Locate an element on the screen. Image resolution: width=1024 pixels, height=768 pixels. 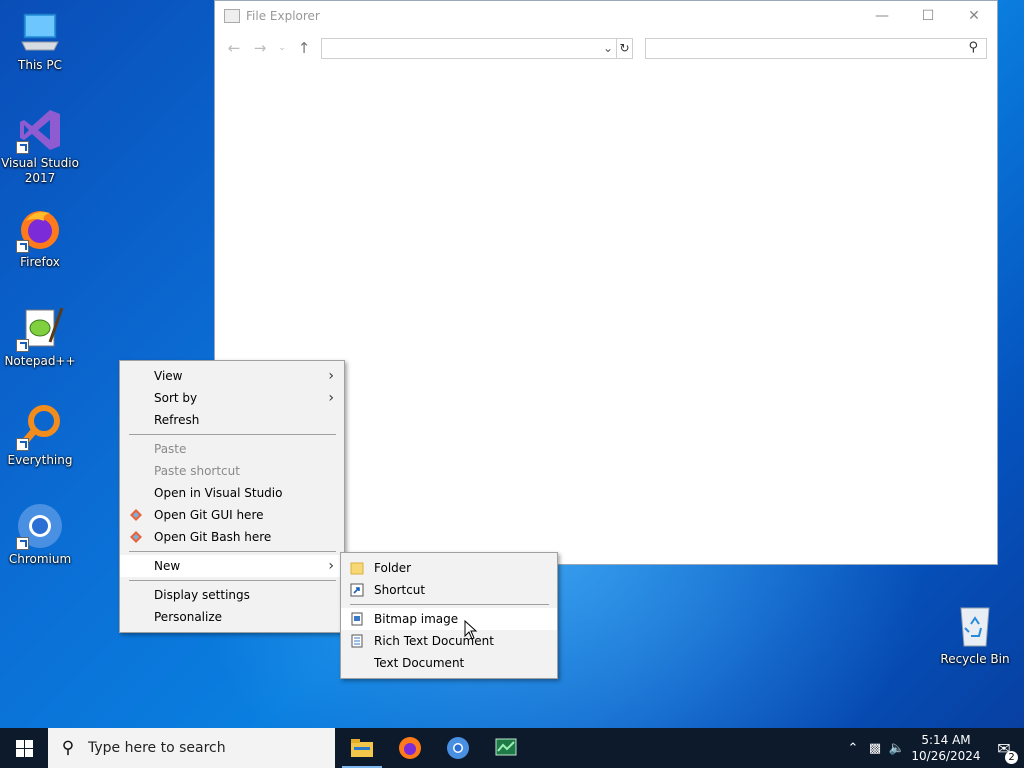
menu-item-label: Paste shortcut is located at coordinates (197, 471).